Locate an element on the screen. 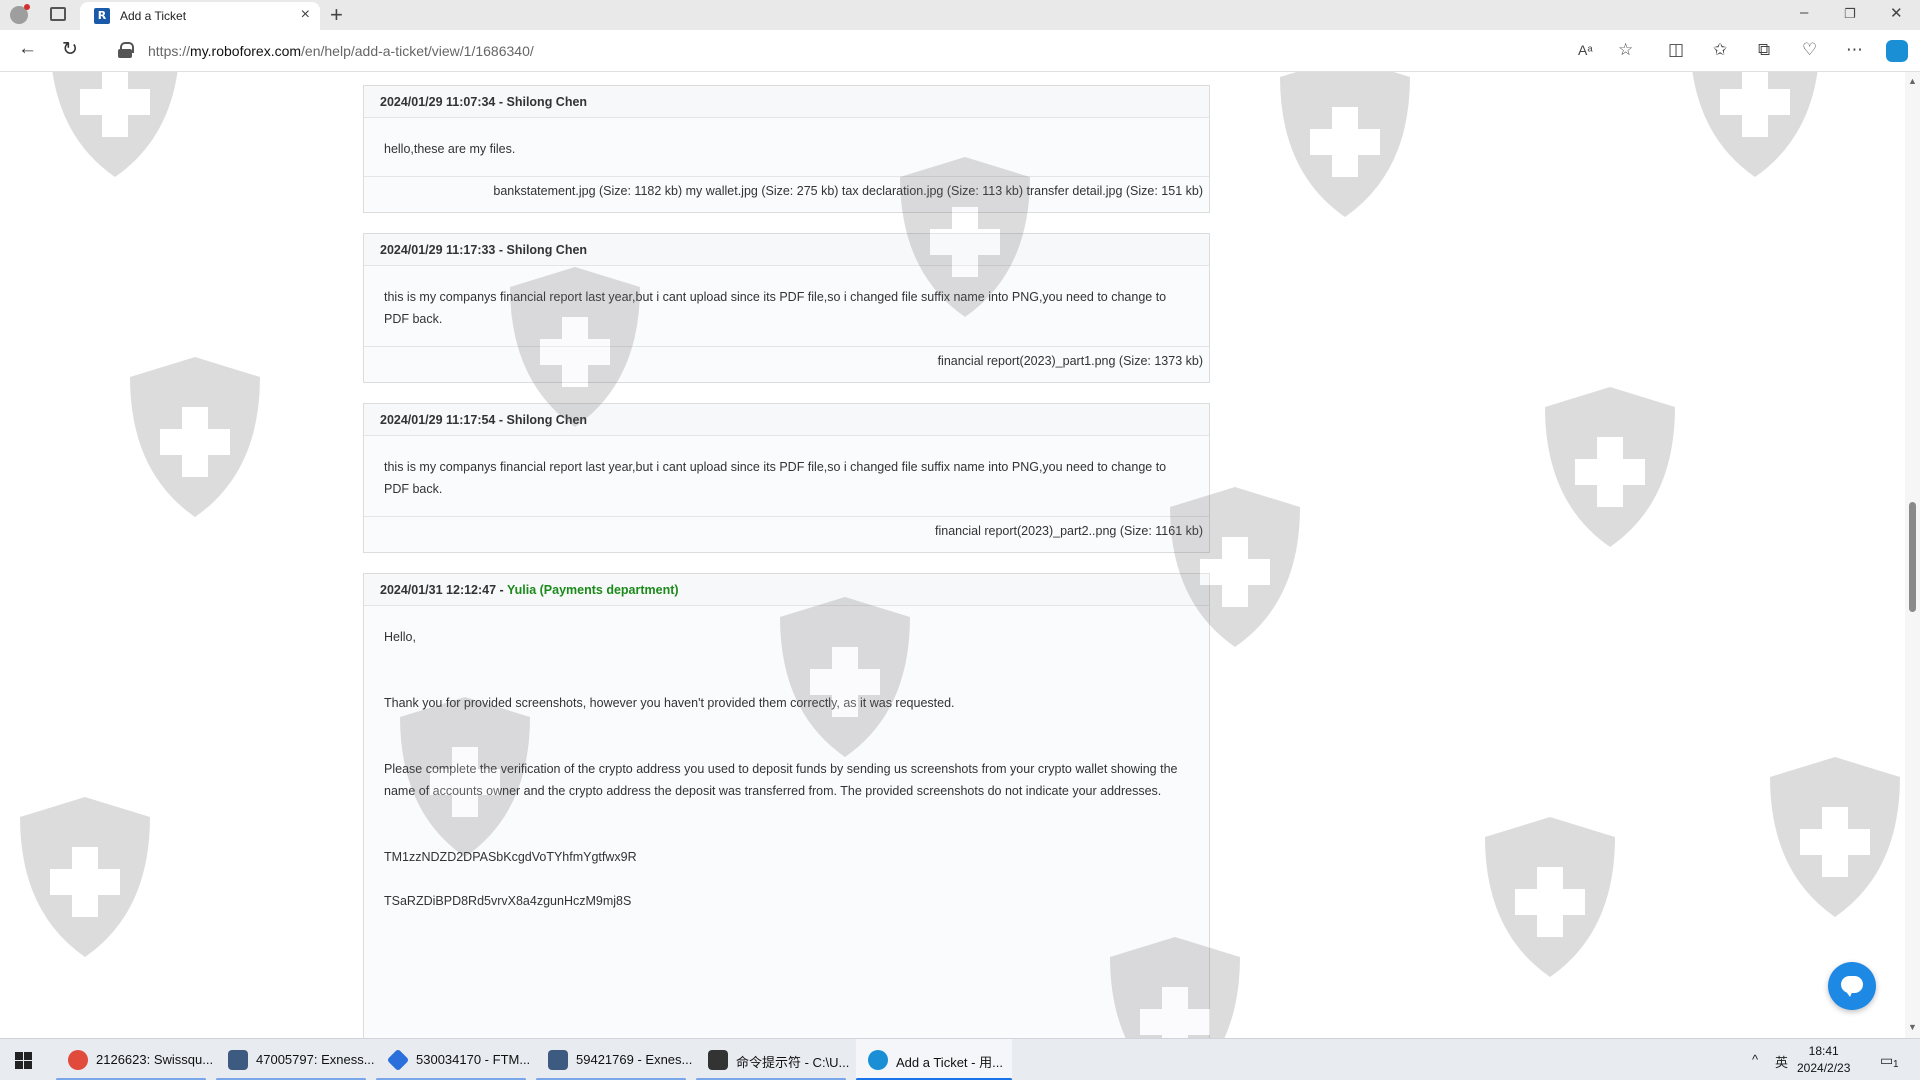 This screenshot has width=1920, height=1080. tab-add-a-ticket: R Add a Ticket × is located at coordinates (200, 16).